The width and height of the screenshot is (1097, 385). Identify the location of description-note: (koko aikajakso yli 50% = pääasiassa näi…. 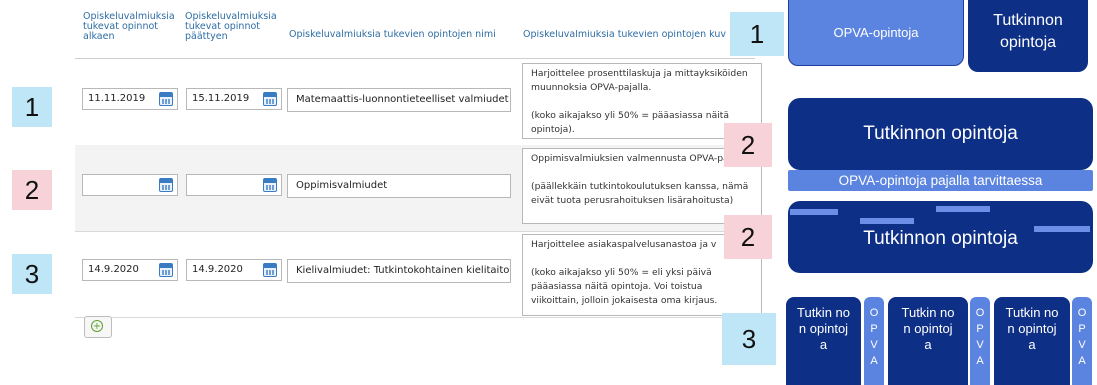
(630, 122).